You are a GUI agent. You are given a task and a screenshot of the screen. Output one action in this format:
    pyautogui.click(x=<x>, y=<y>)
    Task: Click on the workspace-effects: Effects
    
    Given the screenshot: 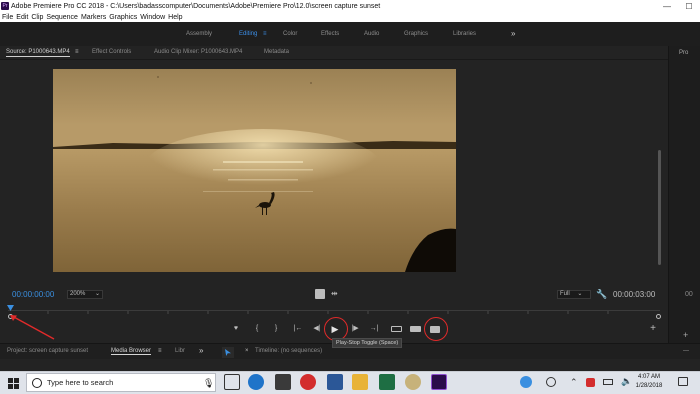 What is the action you would take?
    pyautogui.click(x=330, y=34)
    